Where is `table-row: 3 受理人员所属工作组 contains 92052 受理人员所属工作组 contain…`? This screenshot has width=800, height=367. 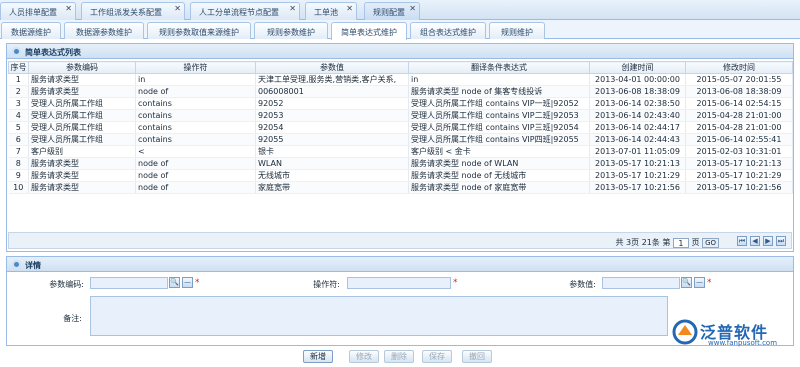
table-row: 3 受理人员所属工作组 contains 92052 受理人员所属工作组 contain… is located at coordinates (400, 103).